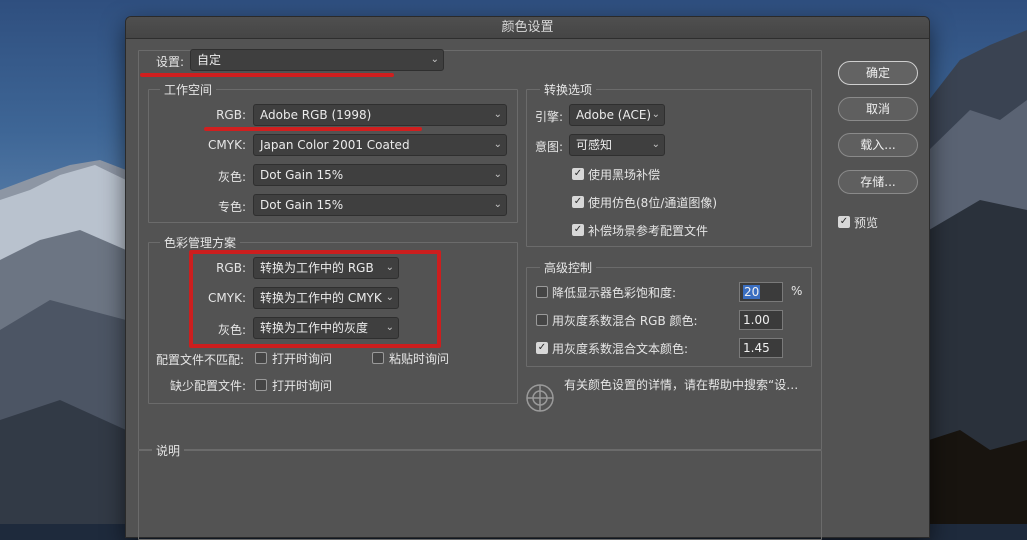  What do you see at coordinates (624, 175) in the screenshot?
I see `black-point-label: 使用黑场补偿` at bounding box center [624, 175].